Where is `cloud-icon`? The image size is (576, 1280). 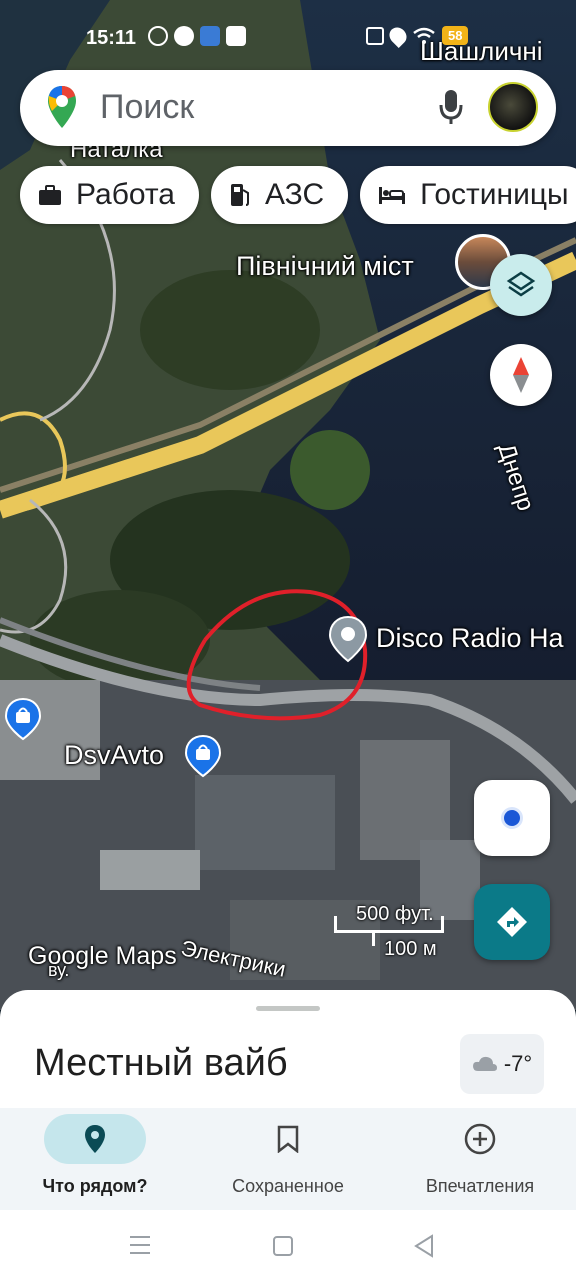 cloud-icon is located at coordinates (484, 1063).